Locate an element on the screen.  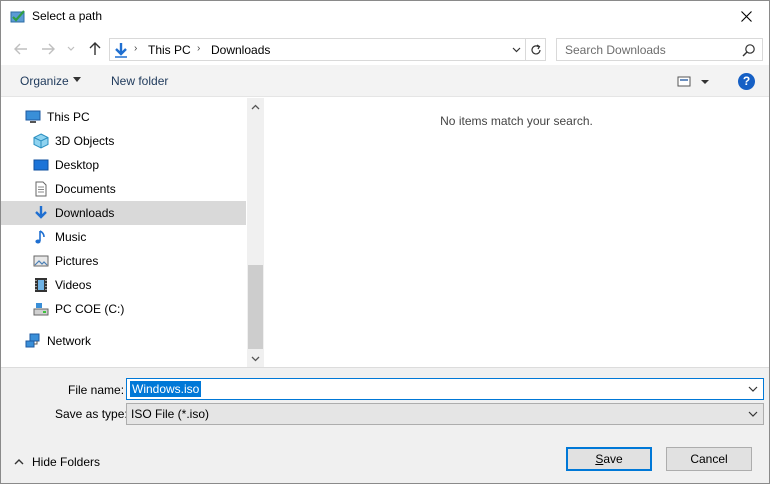
sidebar-item-pictures: Pictures is located at coordinates (123, 261).